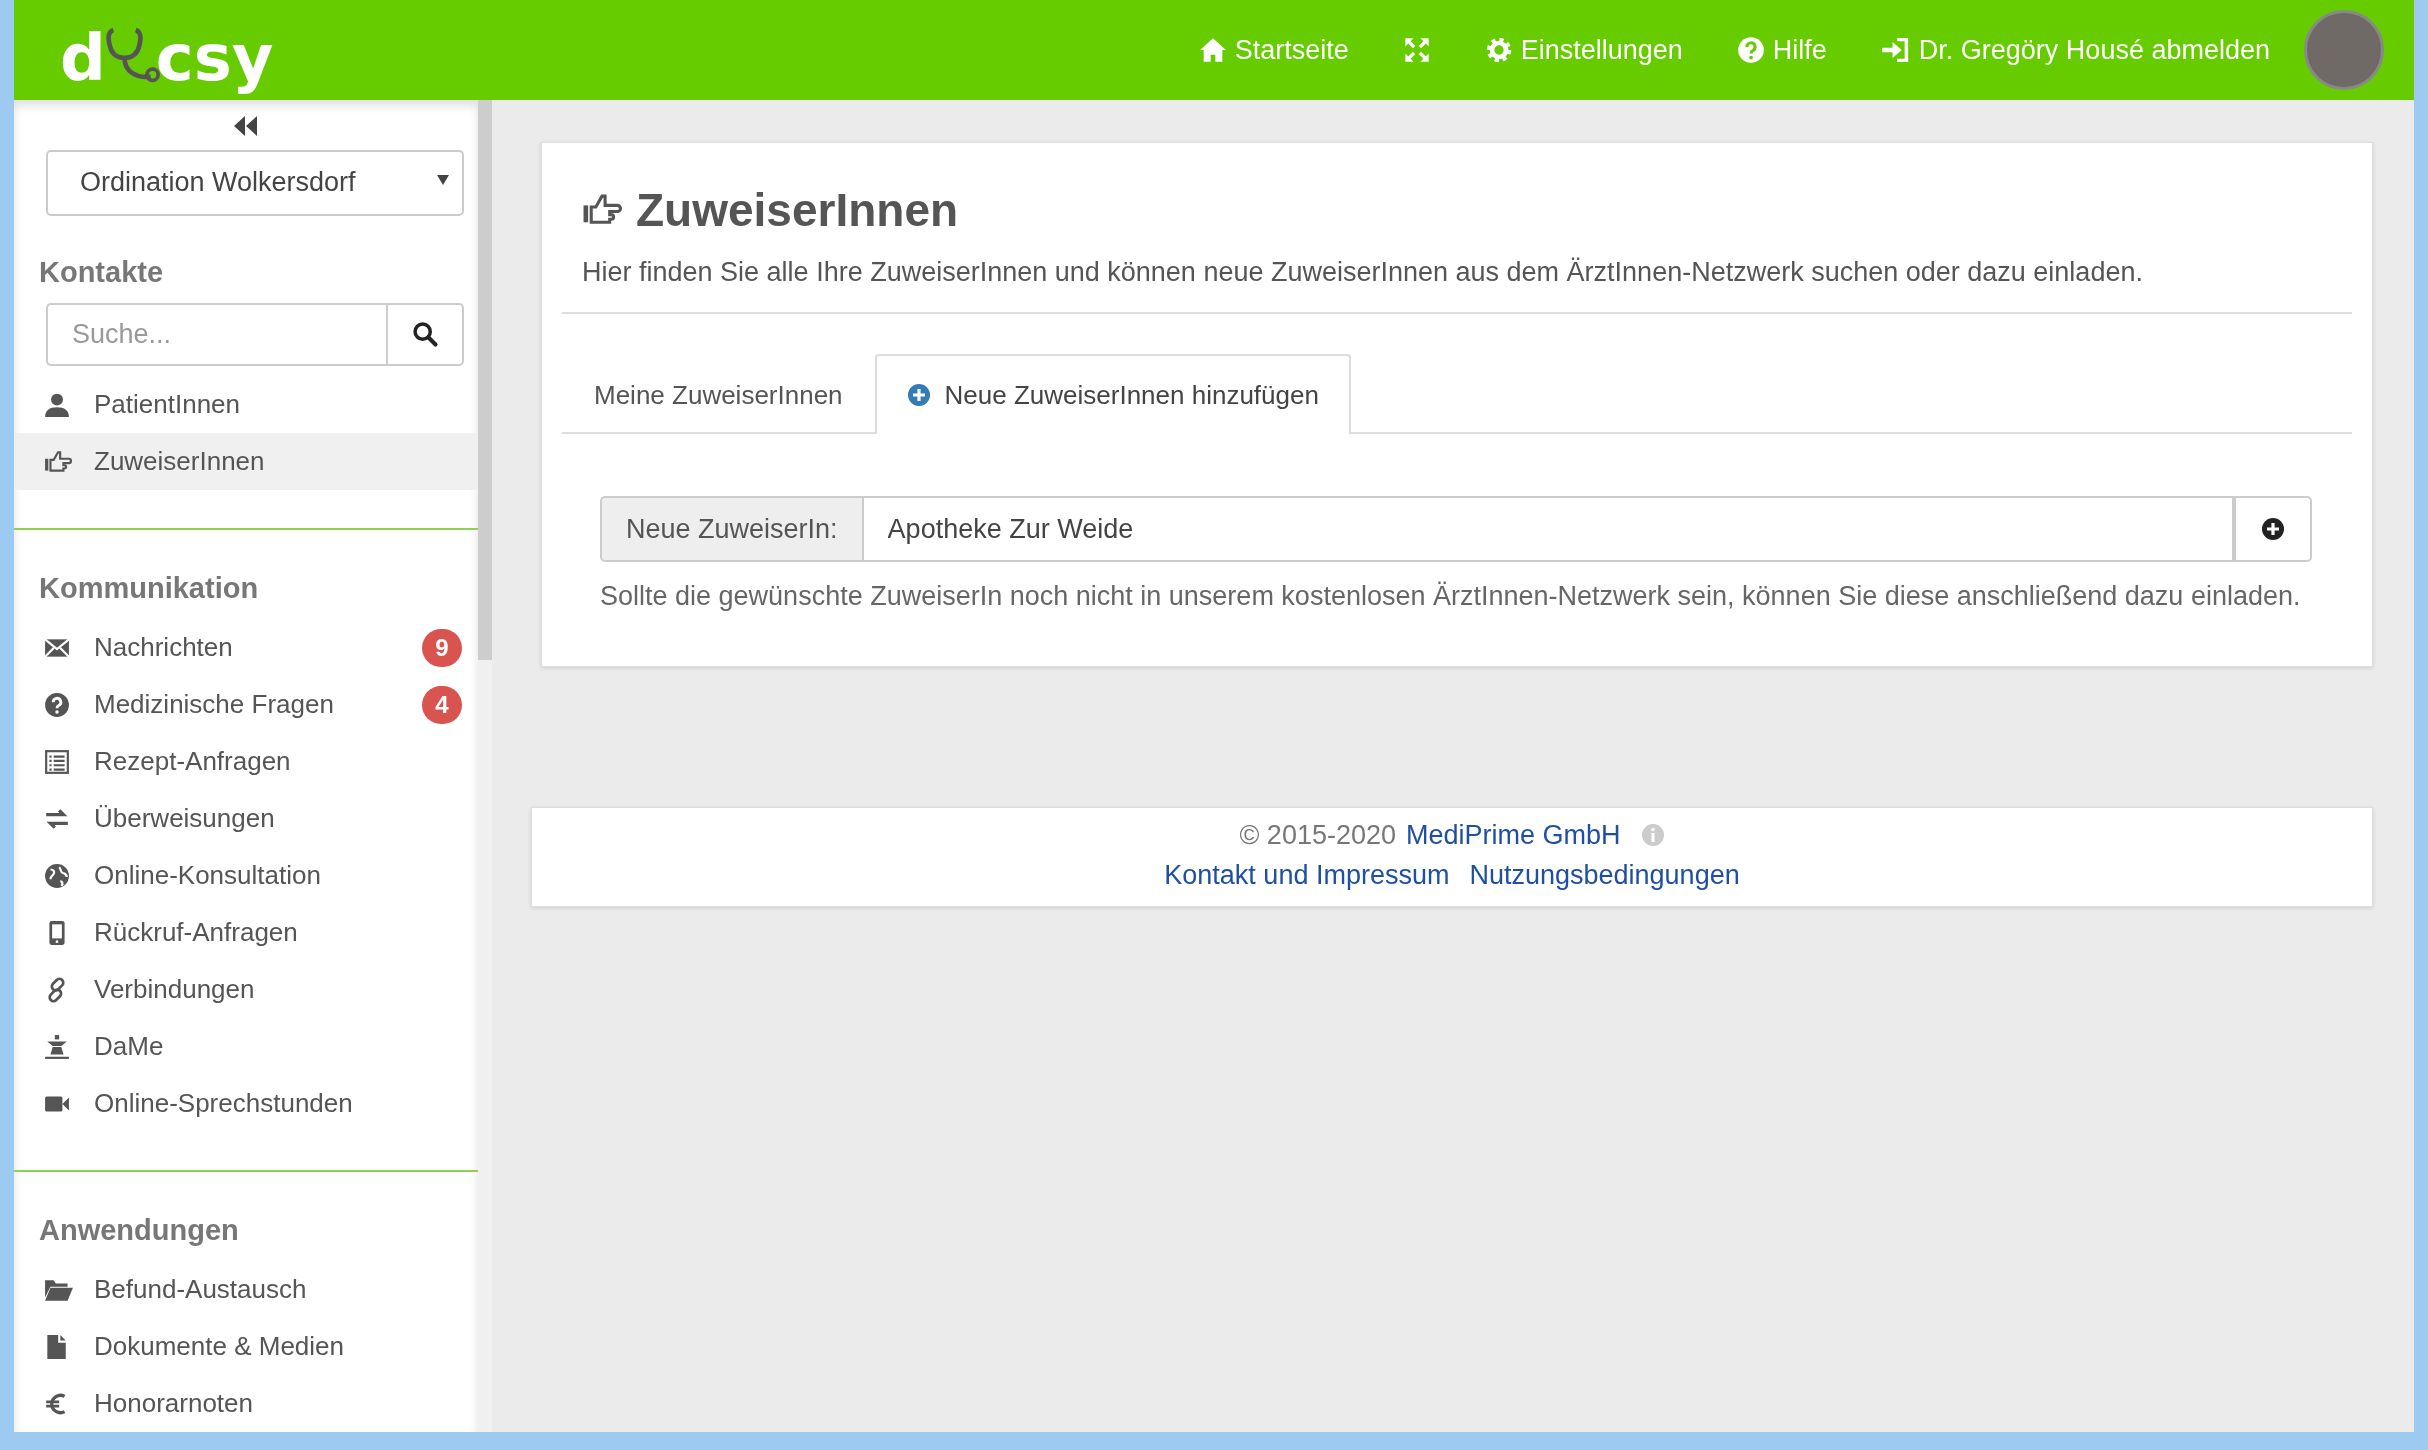 Image resolution: width=2428 pixels, height=1450 pixels. What do you see at coordinates (1895, 50) in the screenshot?
I see `sign-in-icon` at bounding box center [1895, 50].